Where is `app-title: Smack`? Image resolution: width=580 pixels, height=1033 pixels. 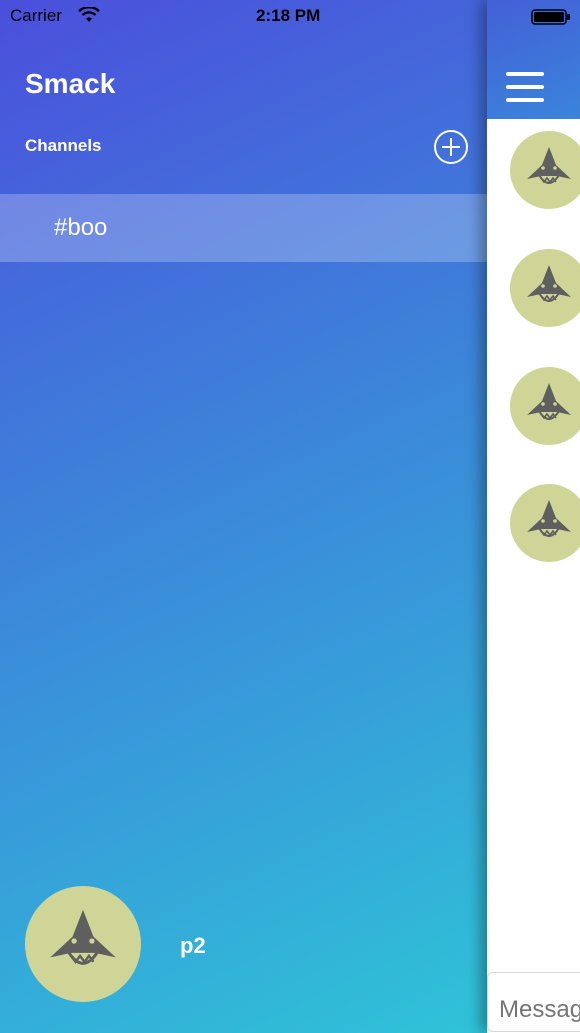
app-title: Smack is located at coordinates (70, 83).